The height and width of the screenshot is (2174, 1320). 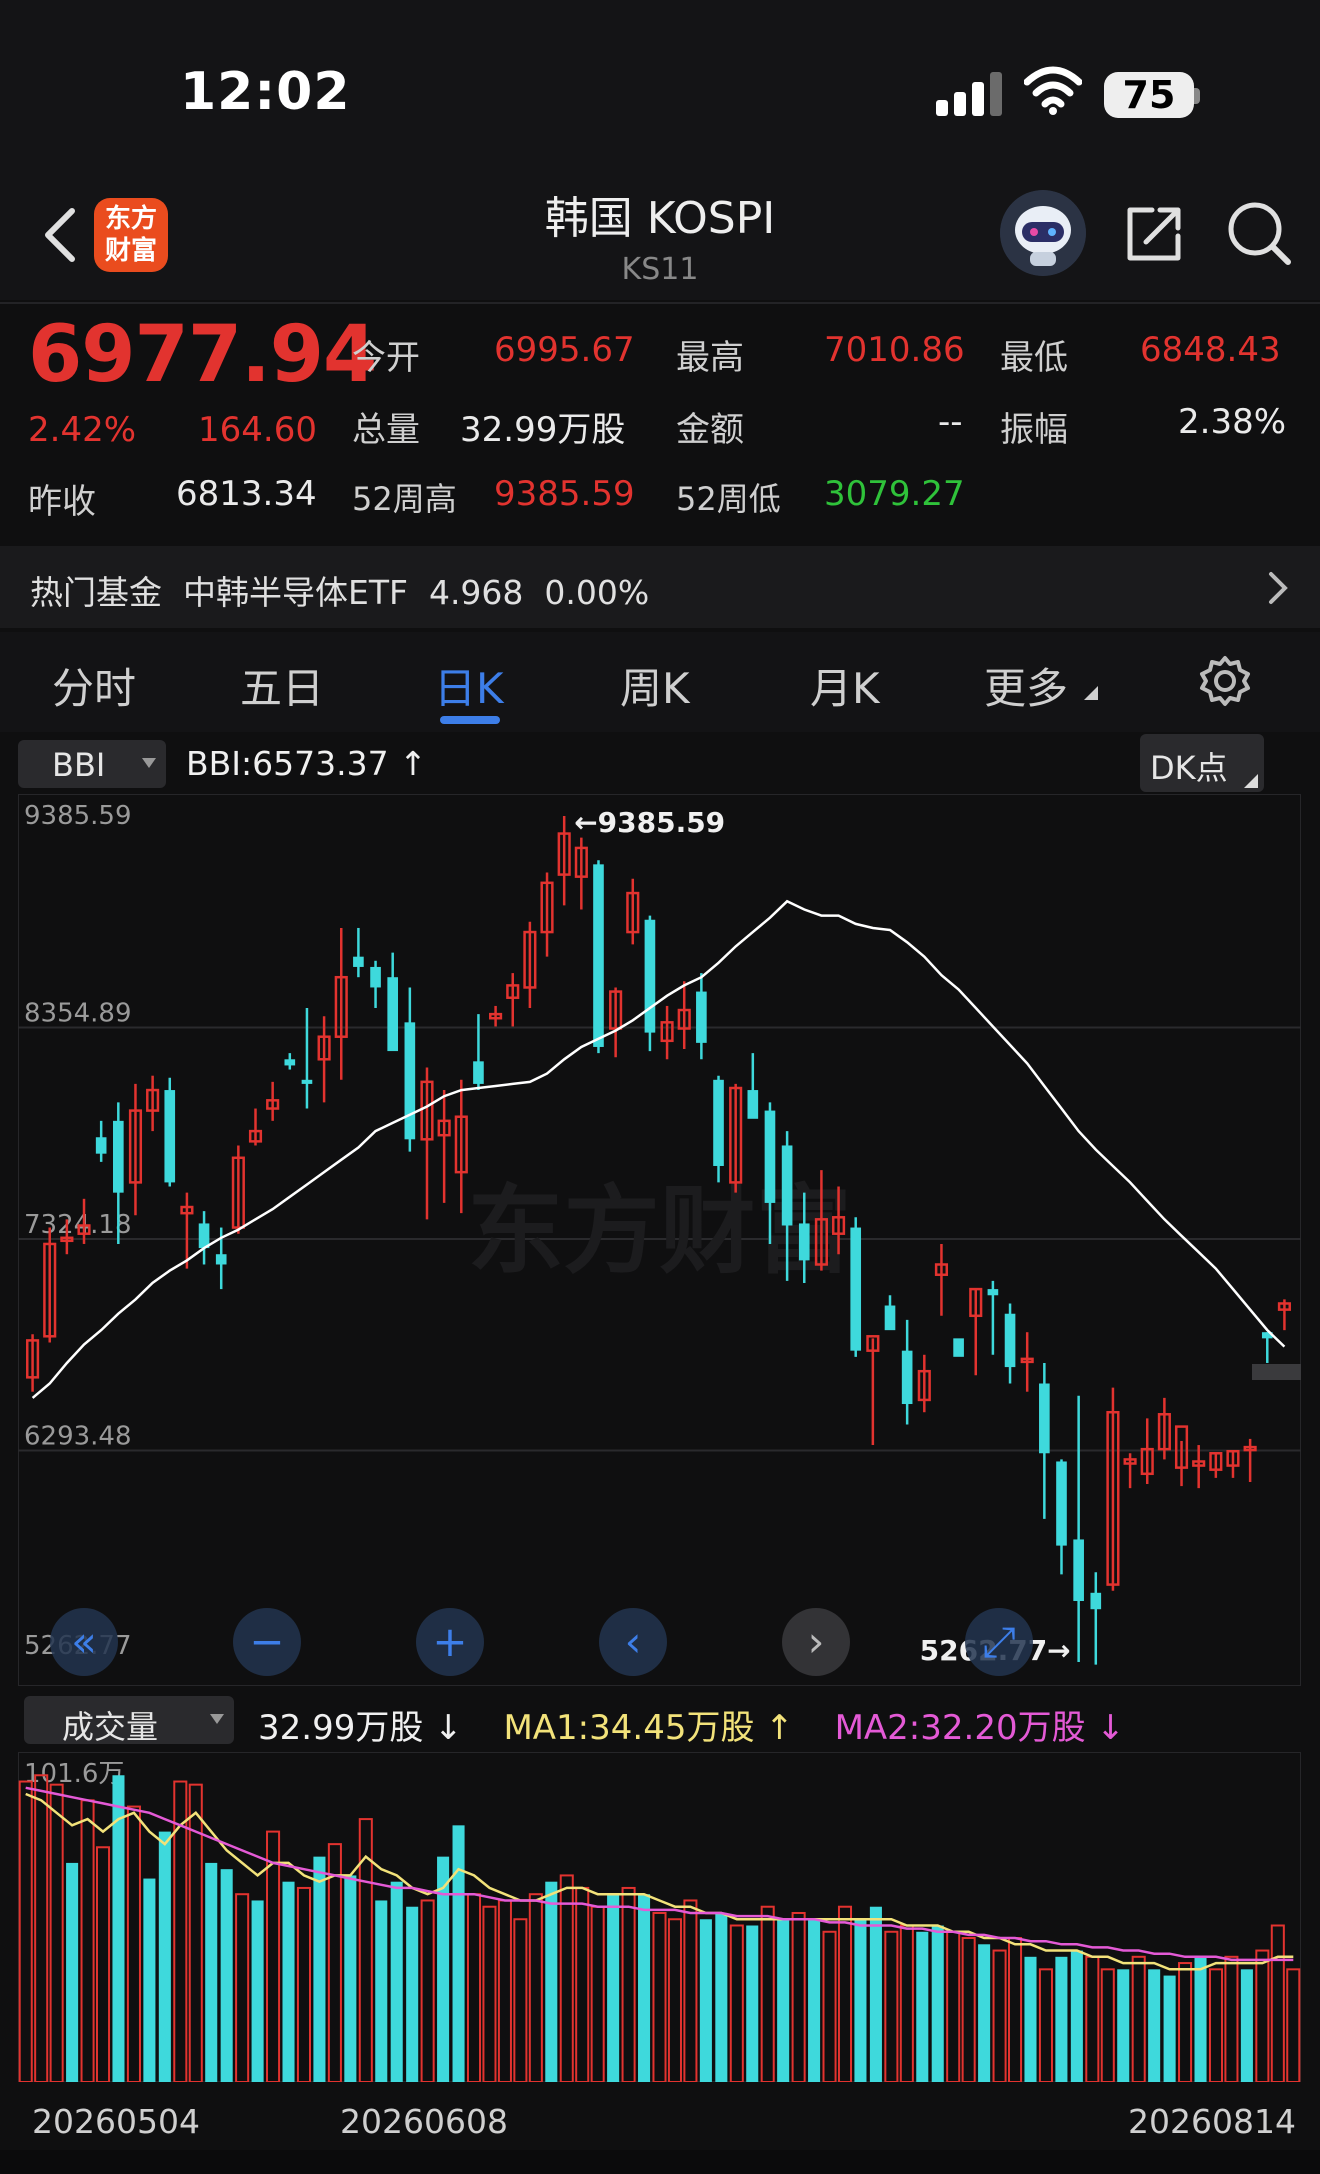 What do you see at coordinates (78, 1014) in the screenshot?
I see `y-tick-label: 8354.89` at bounding box center [78, 1014].